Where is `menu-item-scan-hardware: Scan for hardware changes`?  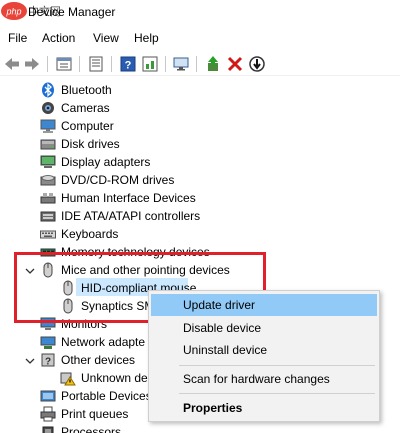
menu-item-scan-hardware: Scan for hardware changes is located at coordinates (264, 379).